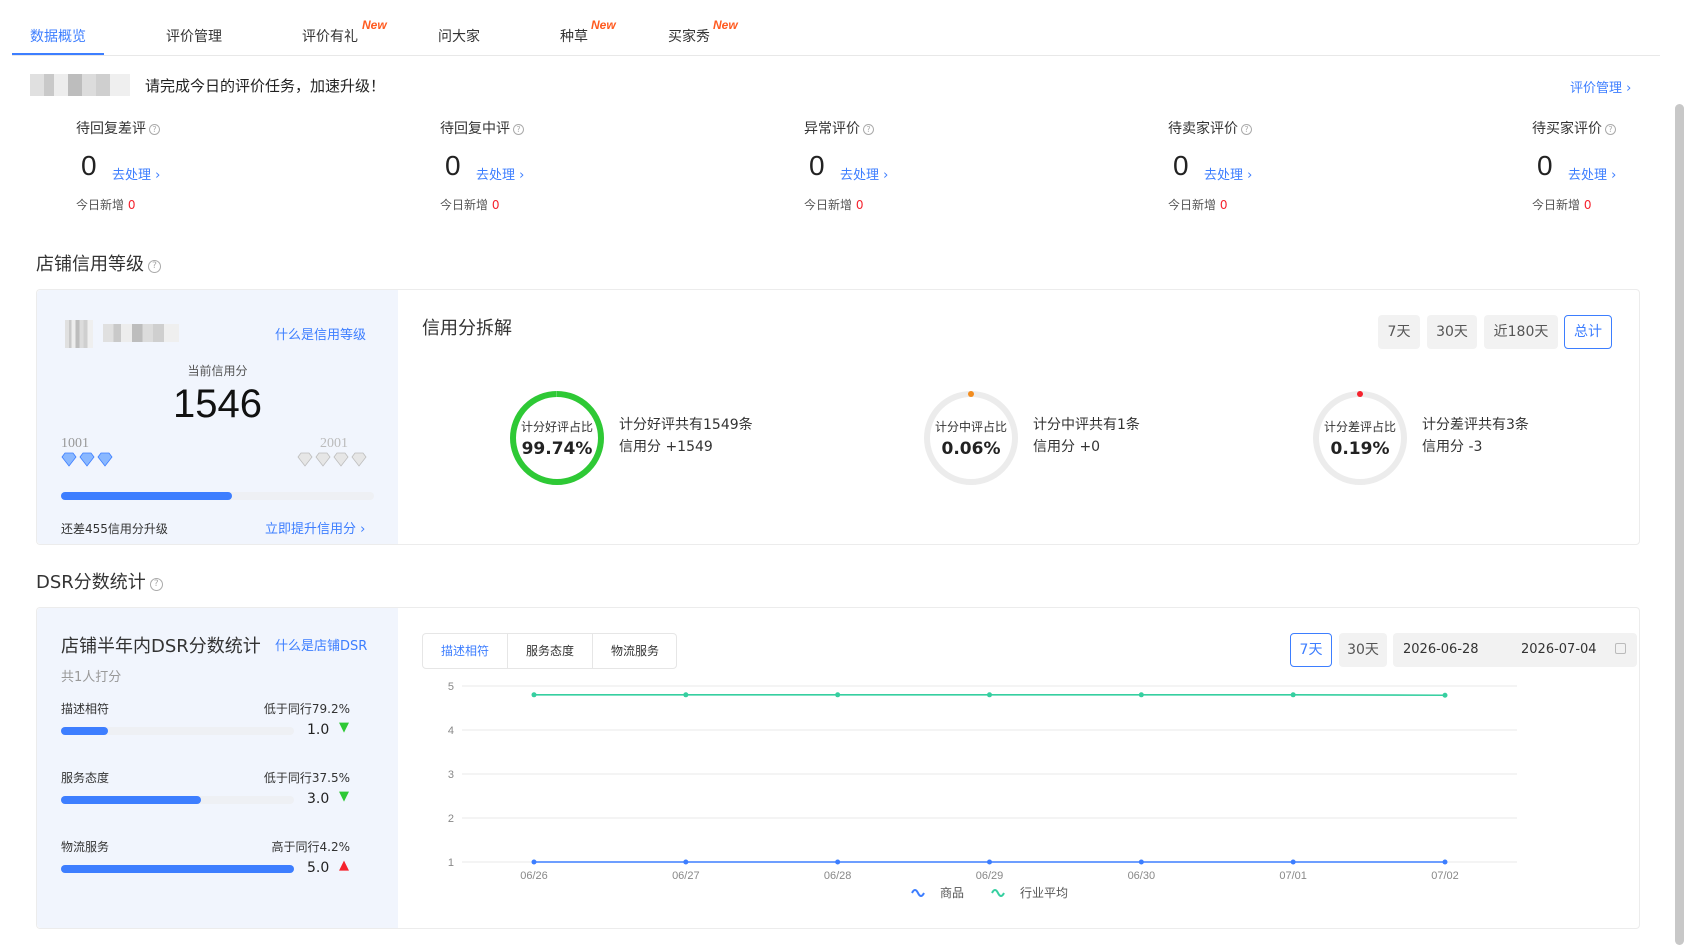 The width and height of the screenshot is (1686, 945). Describe the element at coordinates (534, 876) in the screenshot. I see `x-tick-label: 06/26` at that location.